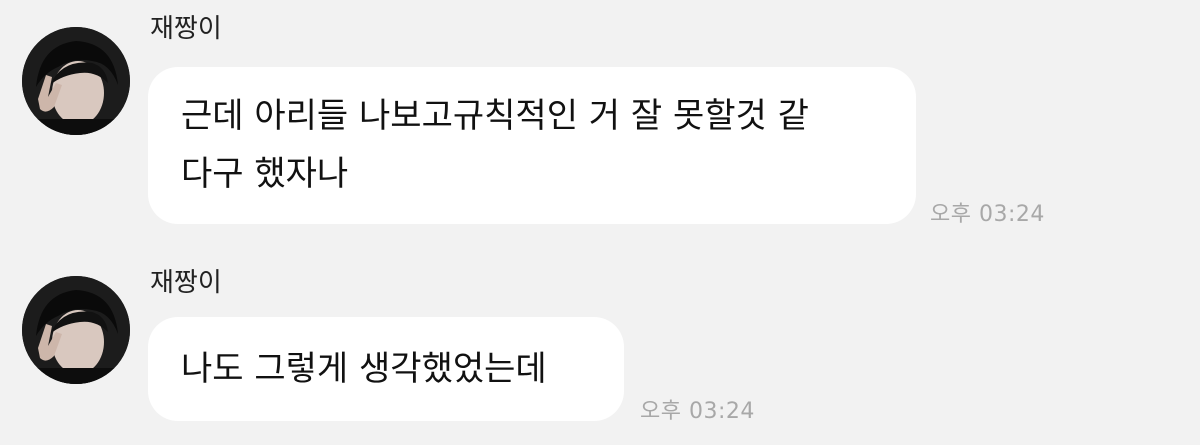  Describe the element at coordinates (265, 174) in the screenshot. I see `message-text-line: 다구 했자나` at that location.